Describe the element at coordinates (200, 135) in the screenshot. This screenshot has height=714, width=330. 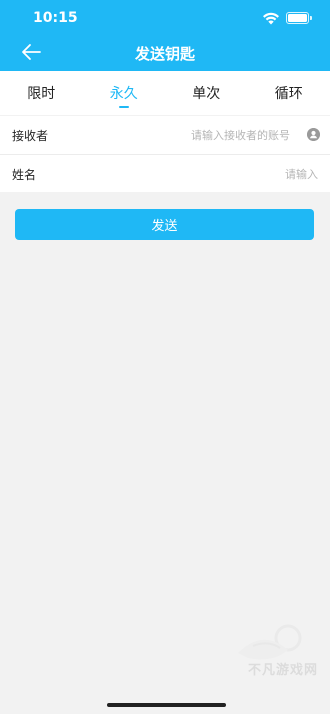
I see `receiver-input` at that location.